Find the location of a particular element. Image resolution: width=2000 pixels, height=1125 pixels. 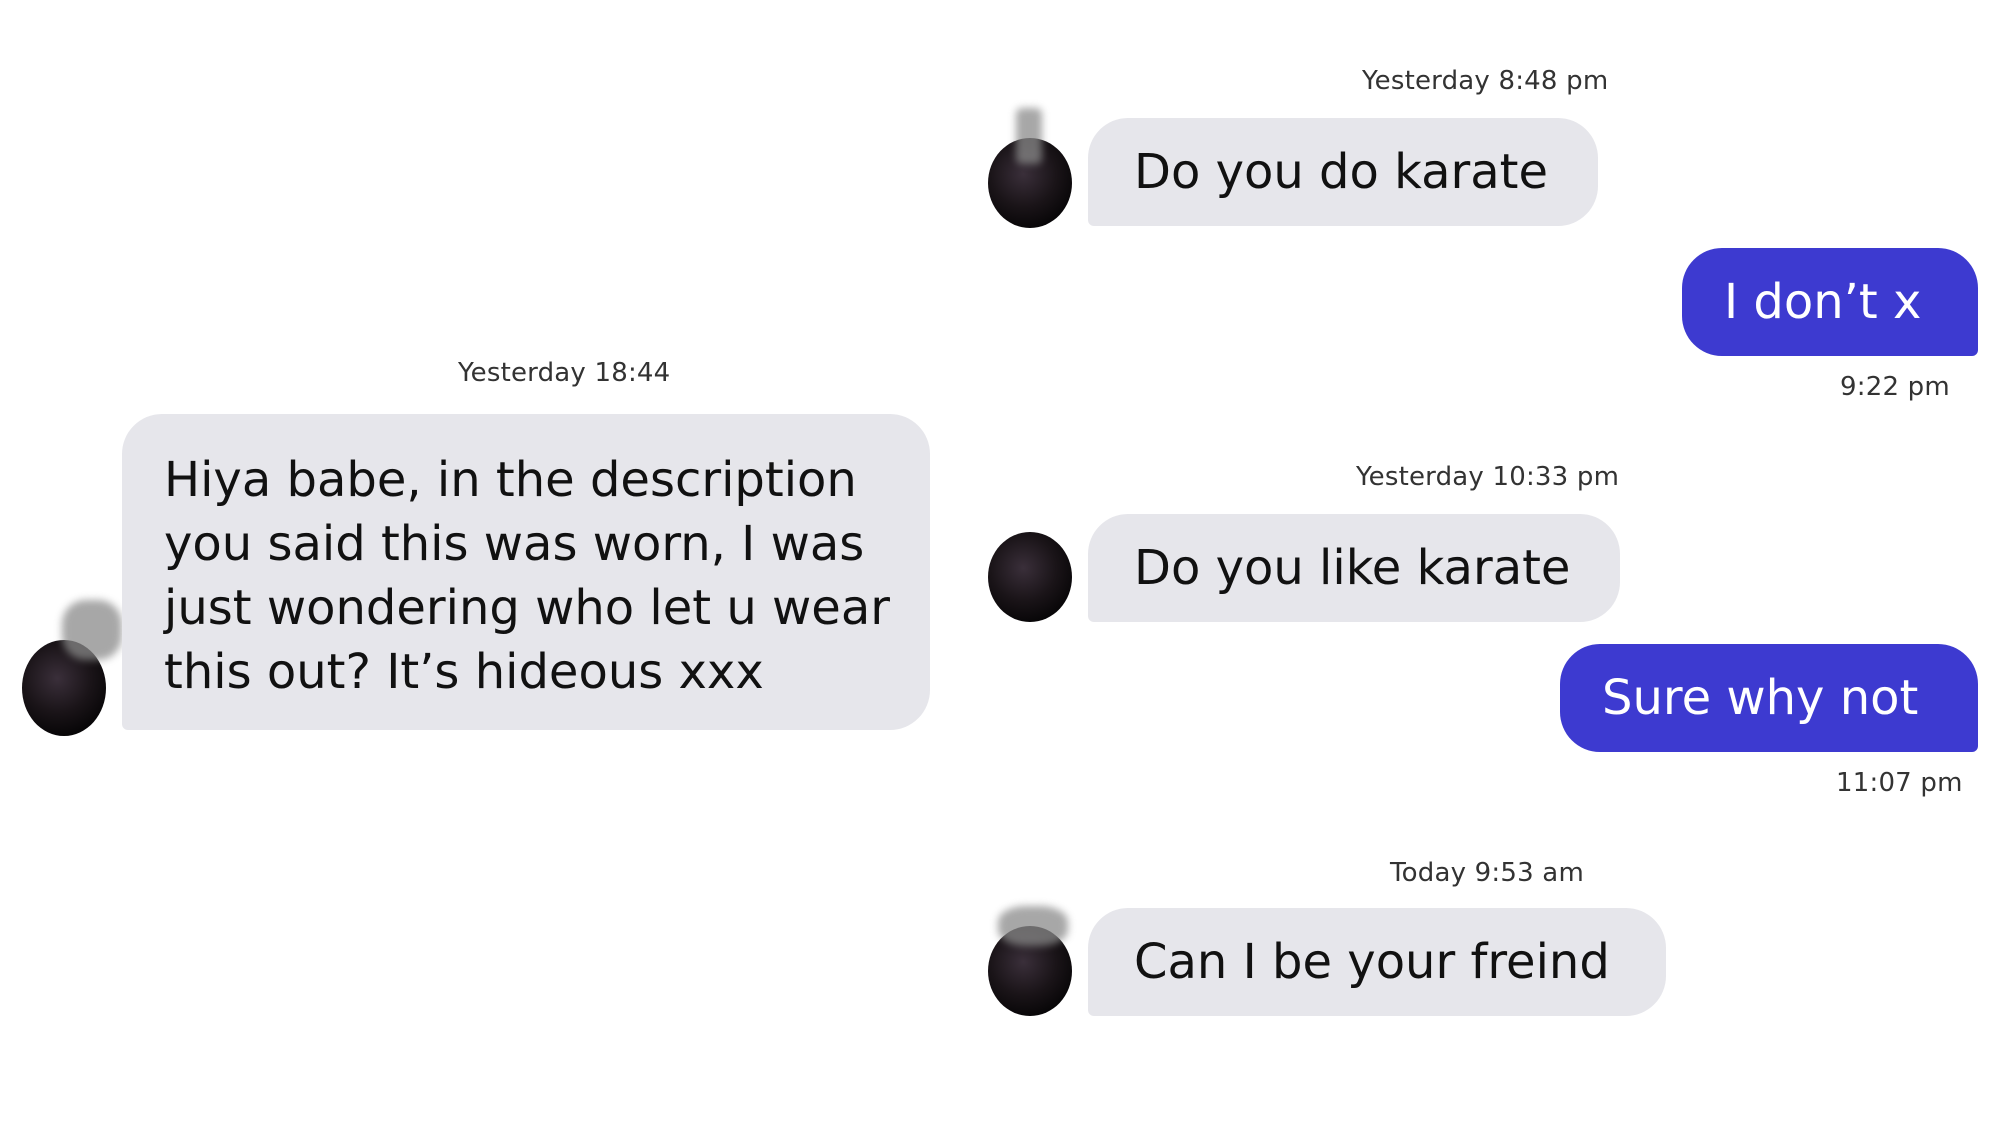

outgoing-message-bubble-2: Sure why not is located at coordinates (1769, 698).